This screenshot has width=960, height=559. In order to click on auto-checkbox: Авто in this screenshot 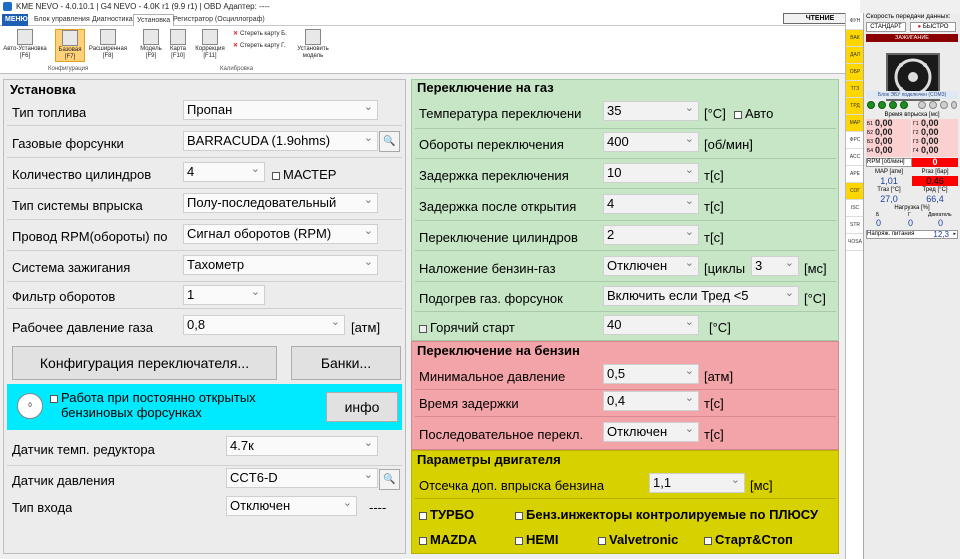, I will do `click(753, 113)`.